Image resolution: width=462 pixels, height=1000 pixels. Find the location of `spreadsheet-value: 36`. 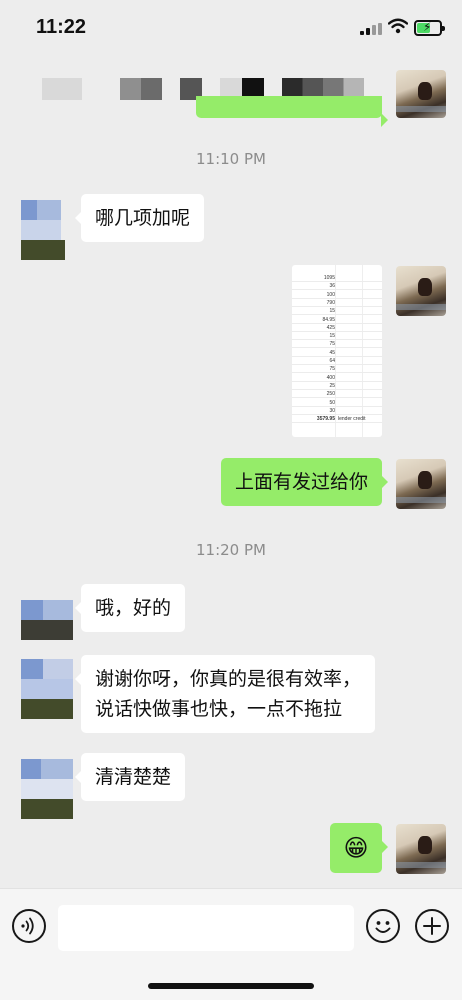

spreadsheet-value: 36 is located at coordinates (332, 286).